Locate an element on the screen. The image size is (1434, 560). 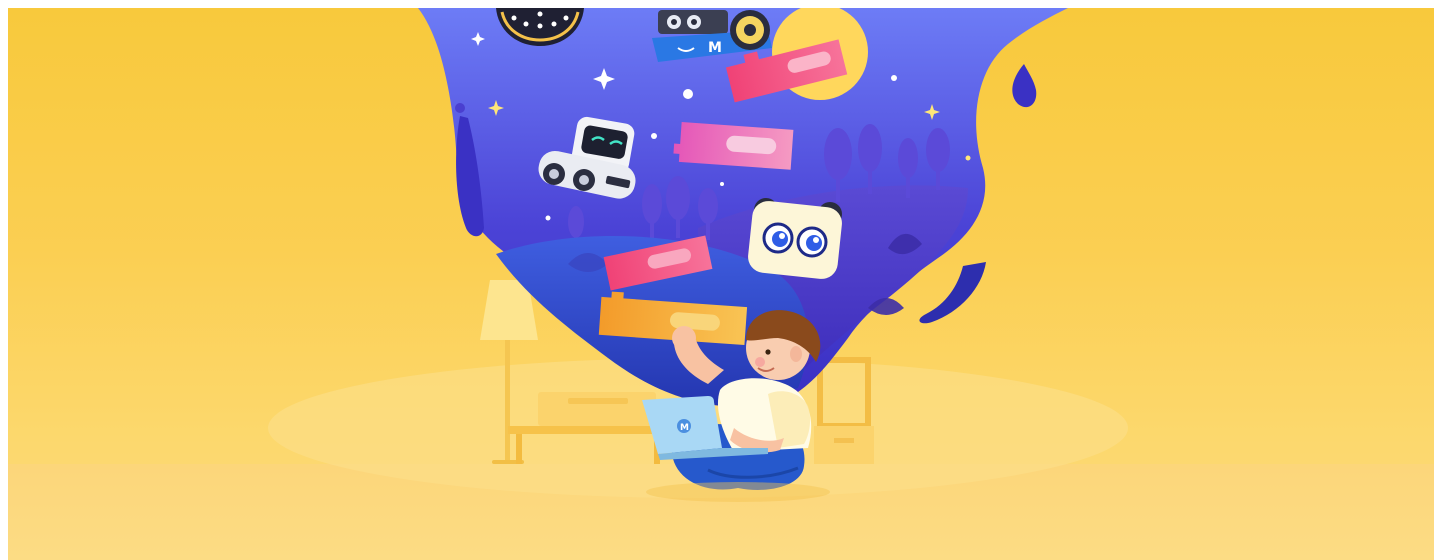
left-drop is located at coordinates (460, 108).